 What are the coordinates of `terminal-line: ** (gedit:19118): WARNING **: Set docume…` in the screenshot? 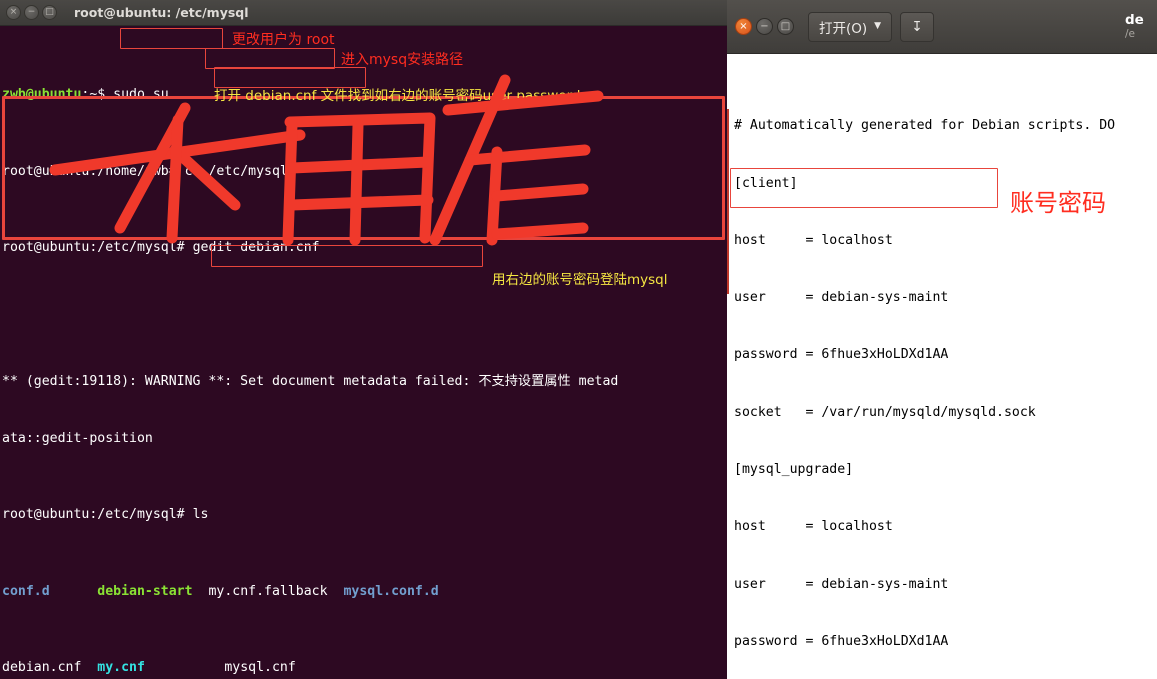 It's located at (310, 381).